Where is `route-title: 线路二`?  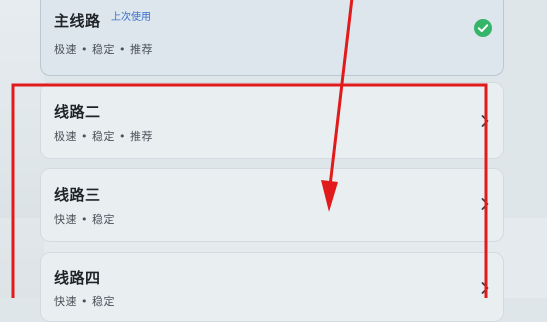
route-title: 线路二 is located at coordinates (77, 112).